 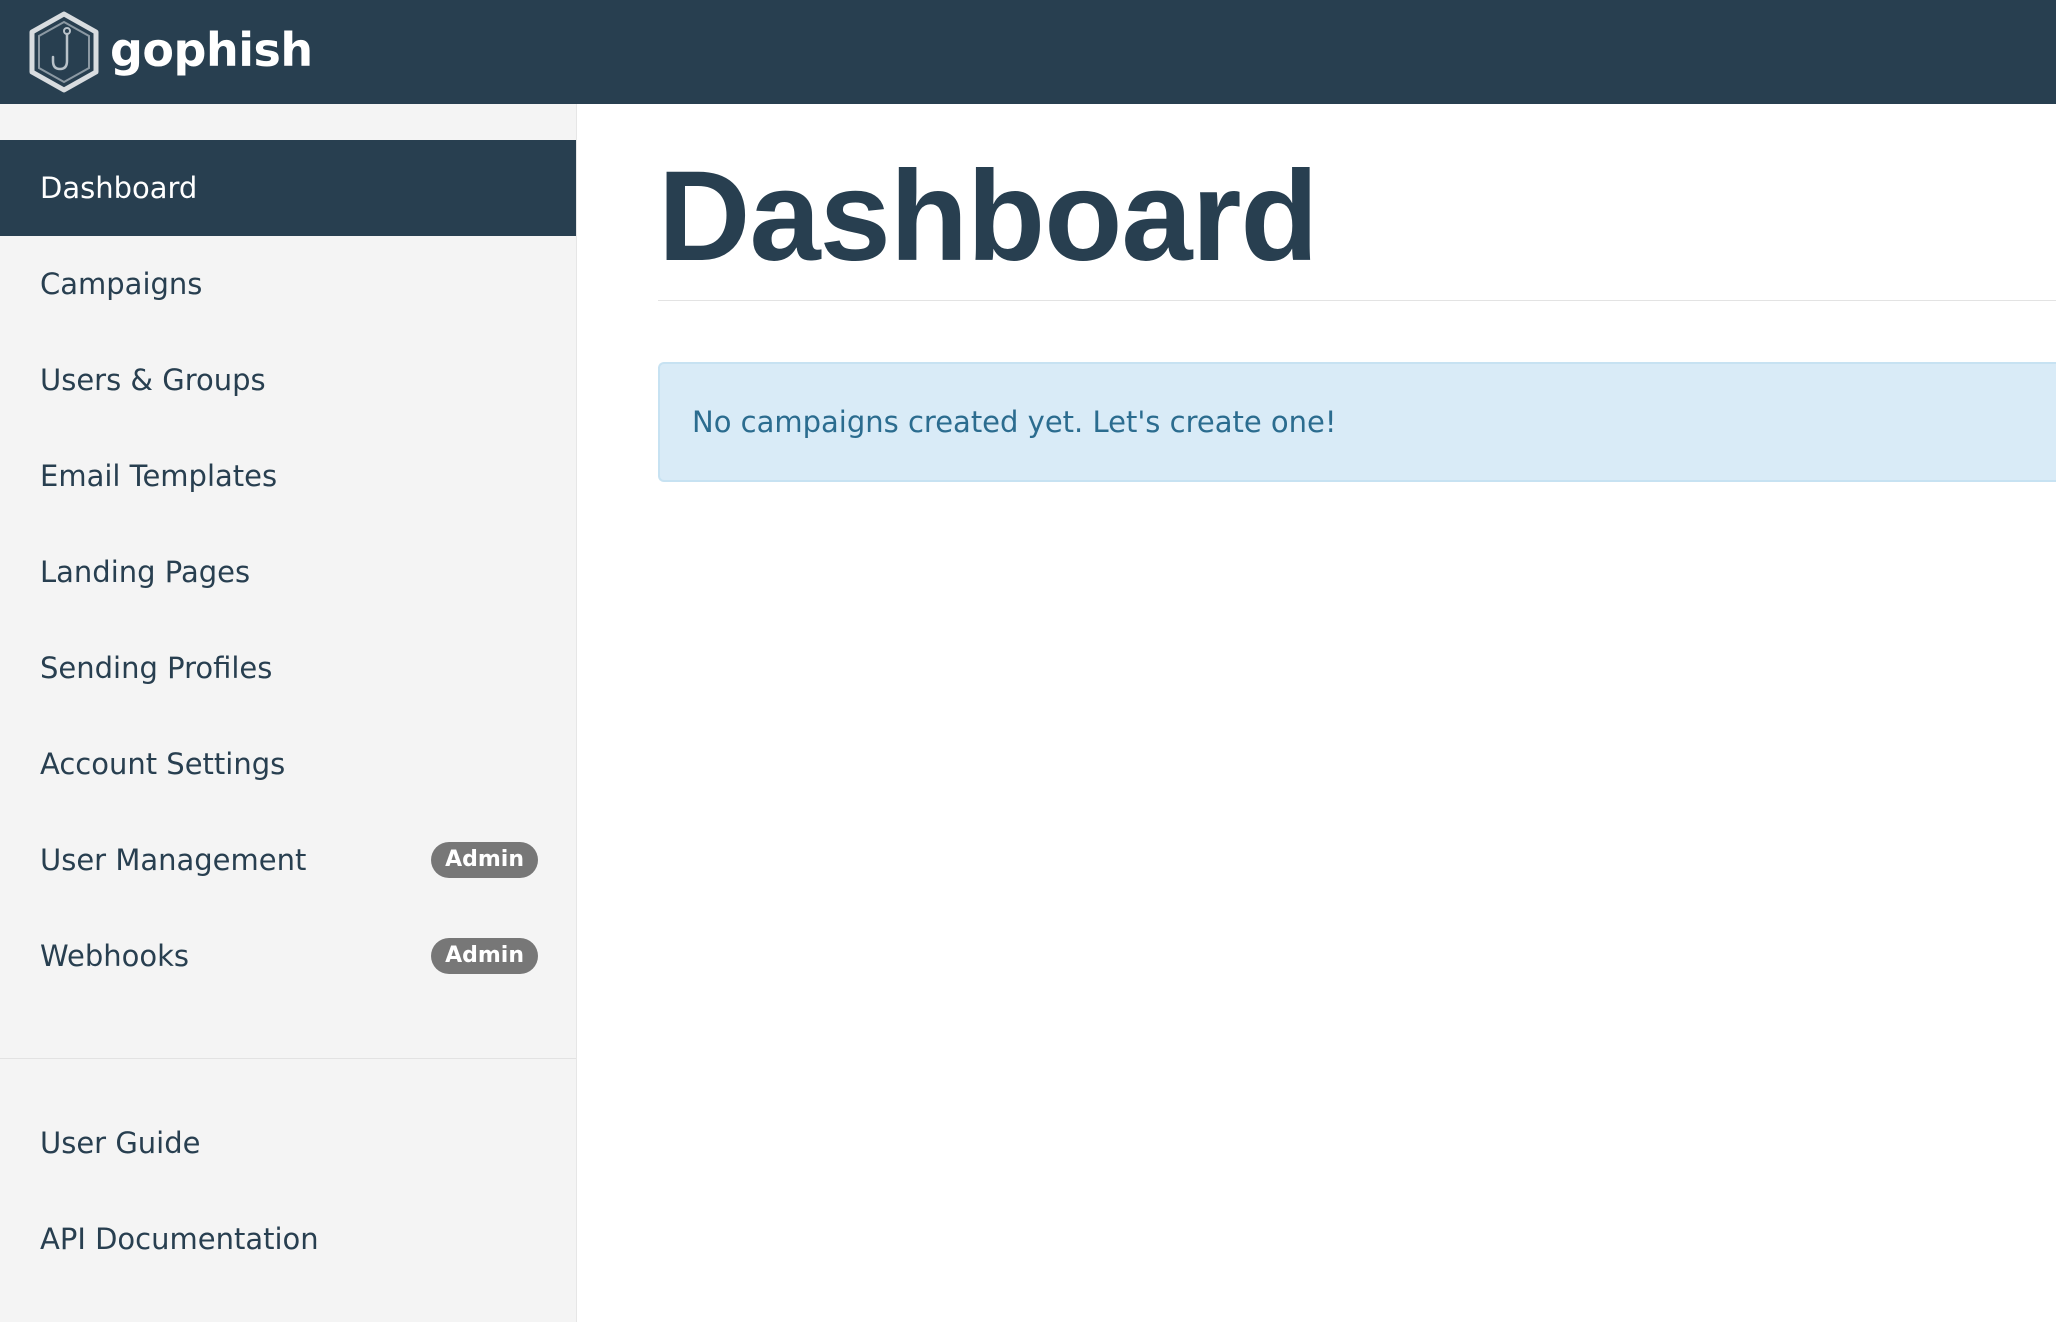 I want to click on sidebar-item-api-documentation: API Documentation, so click(x=288, y=1239).